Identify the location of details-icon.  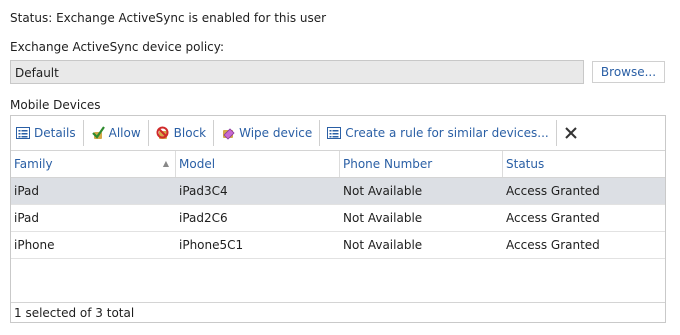
(23, 133).